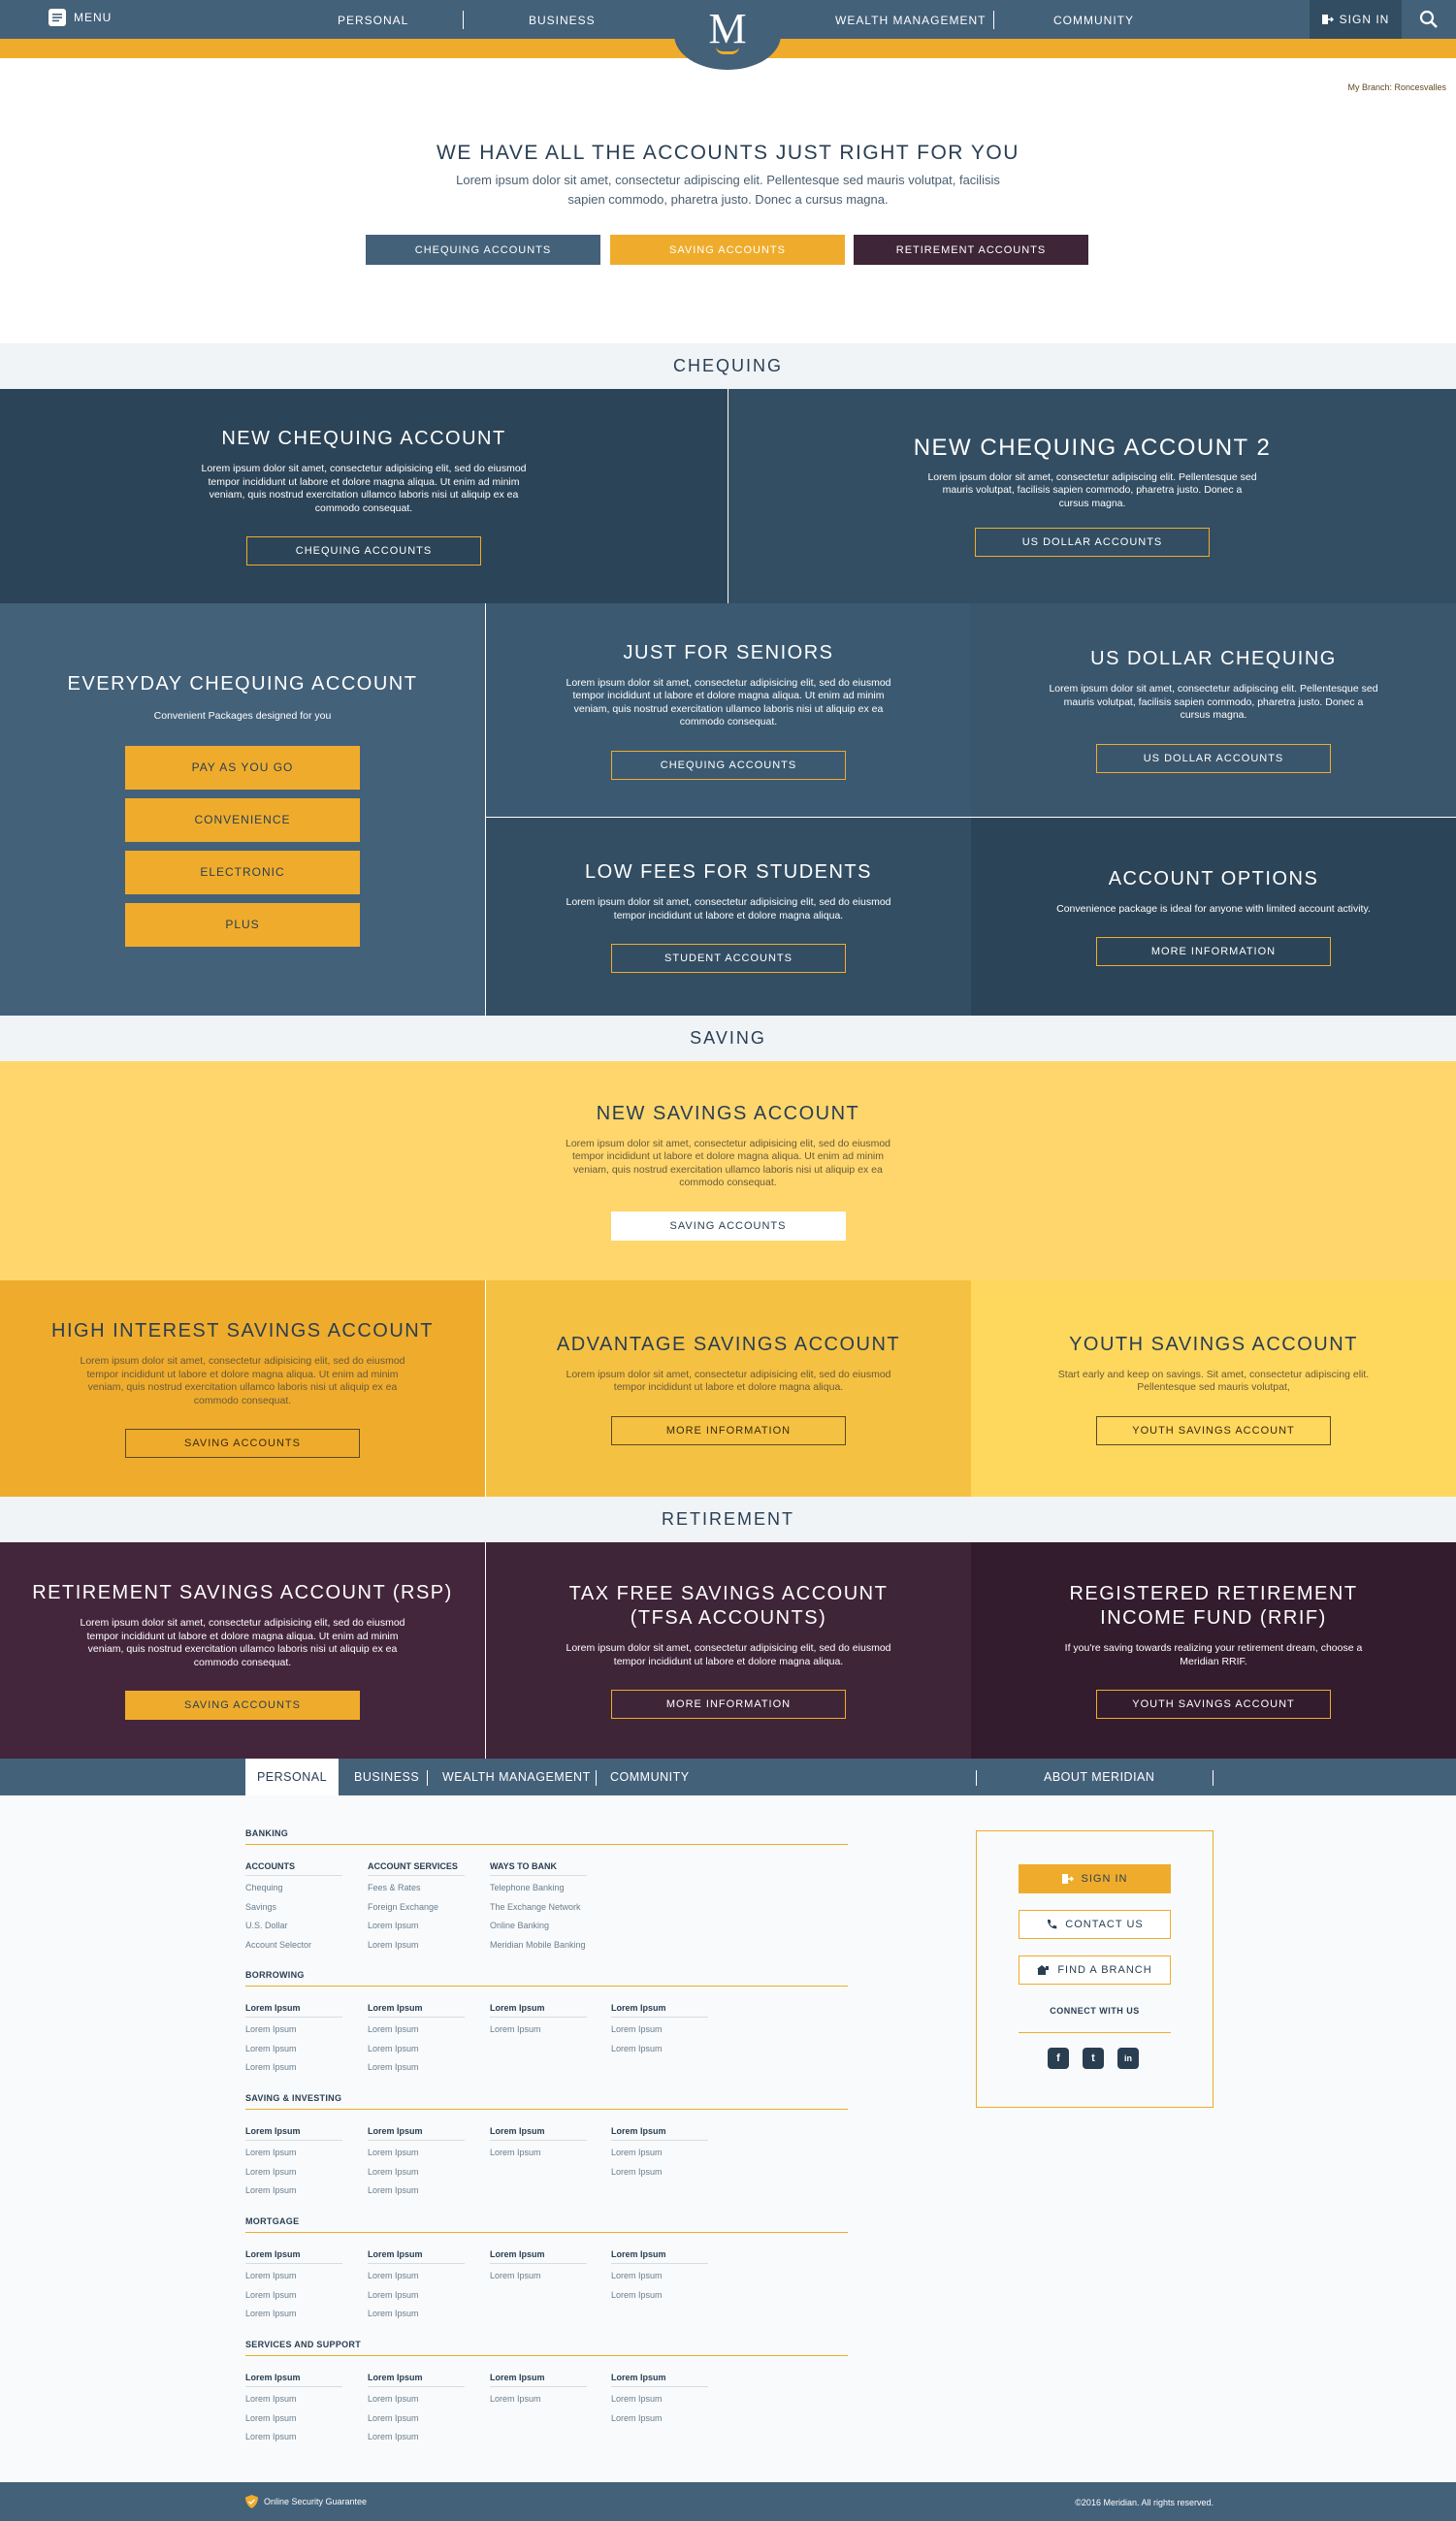 This screenshot has height=2521, width=1456. I want to click on nav-community: COMMUNITY, so click(1093, 20).